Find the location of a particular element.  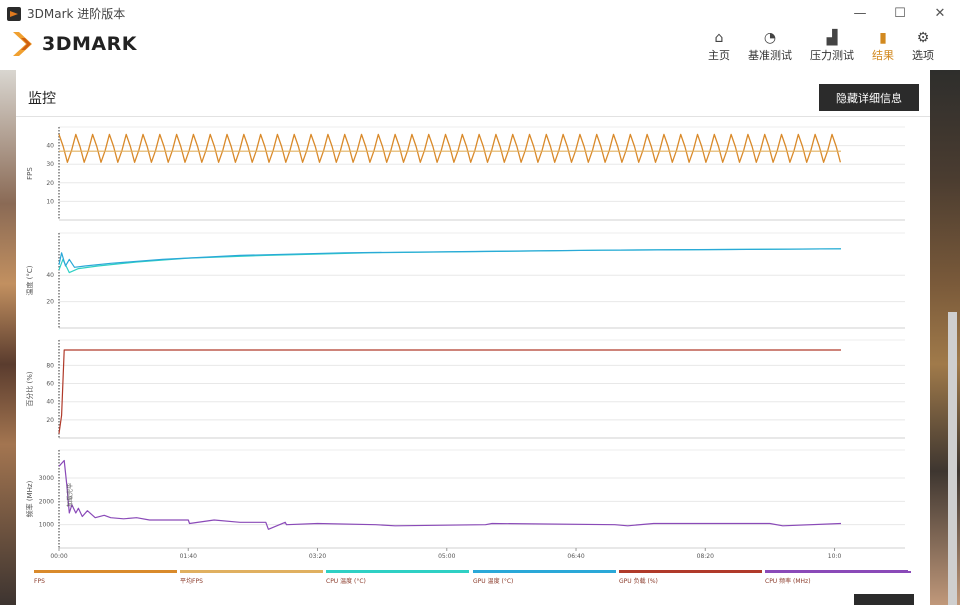

minimize-button: — is located at coordinates (860, 13).